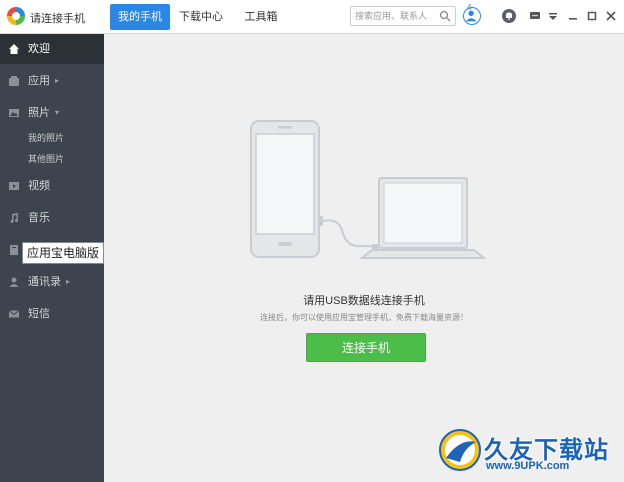 Image resolution: width=624 pixels, height=482 pixels. Describe the element at coordinates (14, 250) in the screenshot. I see `book-icon` at that location.